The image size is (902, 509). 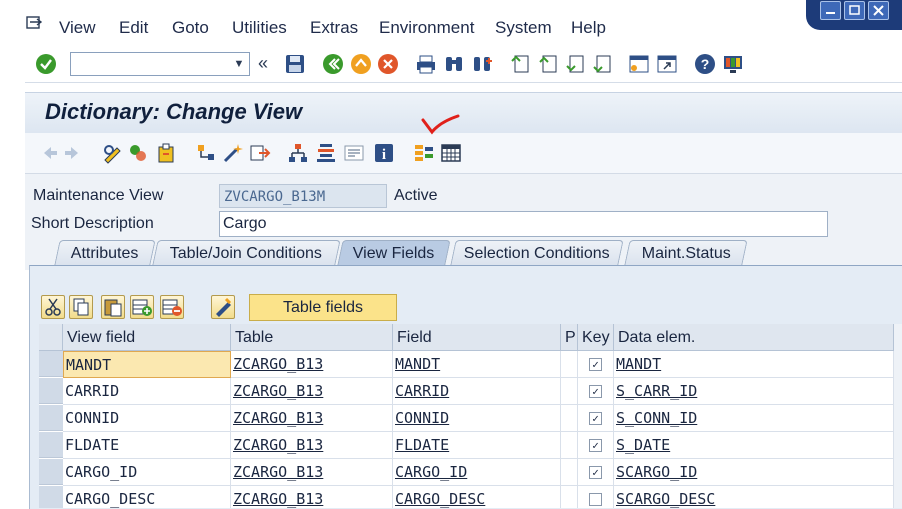 What do you see at coordinates (388, 64) in the screenshot?
I see `cancel-icon` at bounding box center [388, 64].